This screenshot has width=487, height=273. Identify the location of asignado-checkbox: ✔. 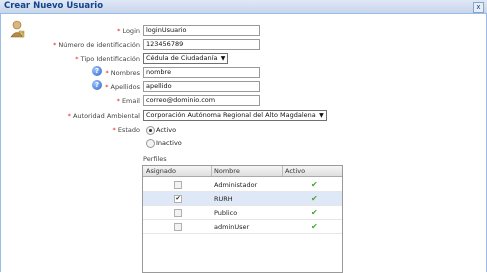
(178, 199).